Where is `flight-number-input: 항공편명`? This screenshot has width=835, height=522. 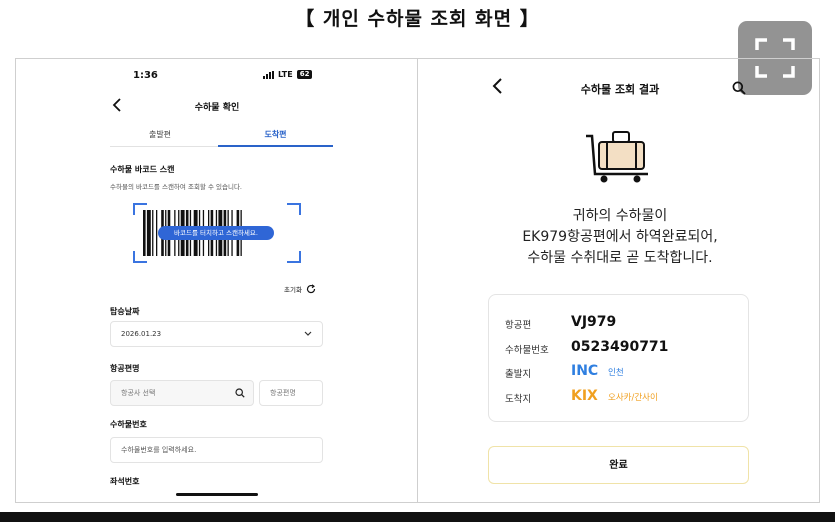
flight-number-input: 항공편명 is located at coordinates (291, 393).